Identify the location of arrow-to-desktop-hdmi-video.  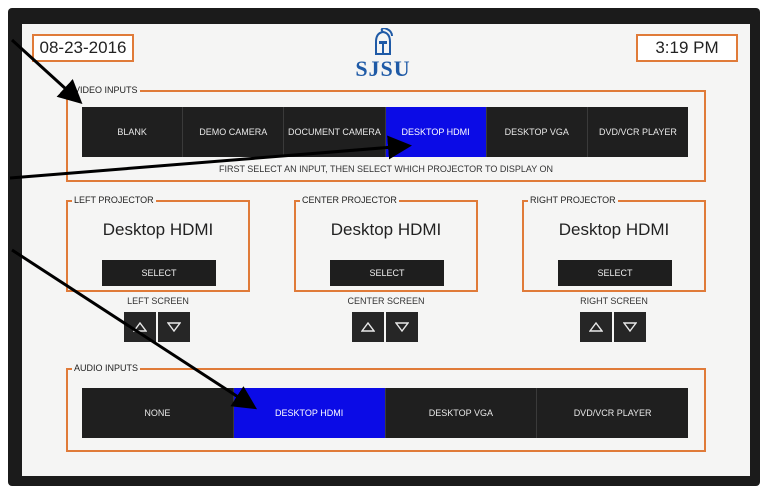
(210, 157).